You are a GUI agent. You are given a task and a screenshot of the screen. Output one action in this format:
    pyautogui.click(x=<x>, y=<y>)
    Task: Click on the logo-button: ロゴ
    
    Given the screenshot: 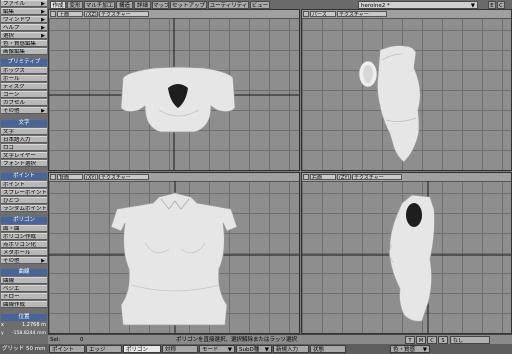 What is the action you would take?
    pyautogui.click(x=24, y=147)
    